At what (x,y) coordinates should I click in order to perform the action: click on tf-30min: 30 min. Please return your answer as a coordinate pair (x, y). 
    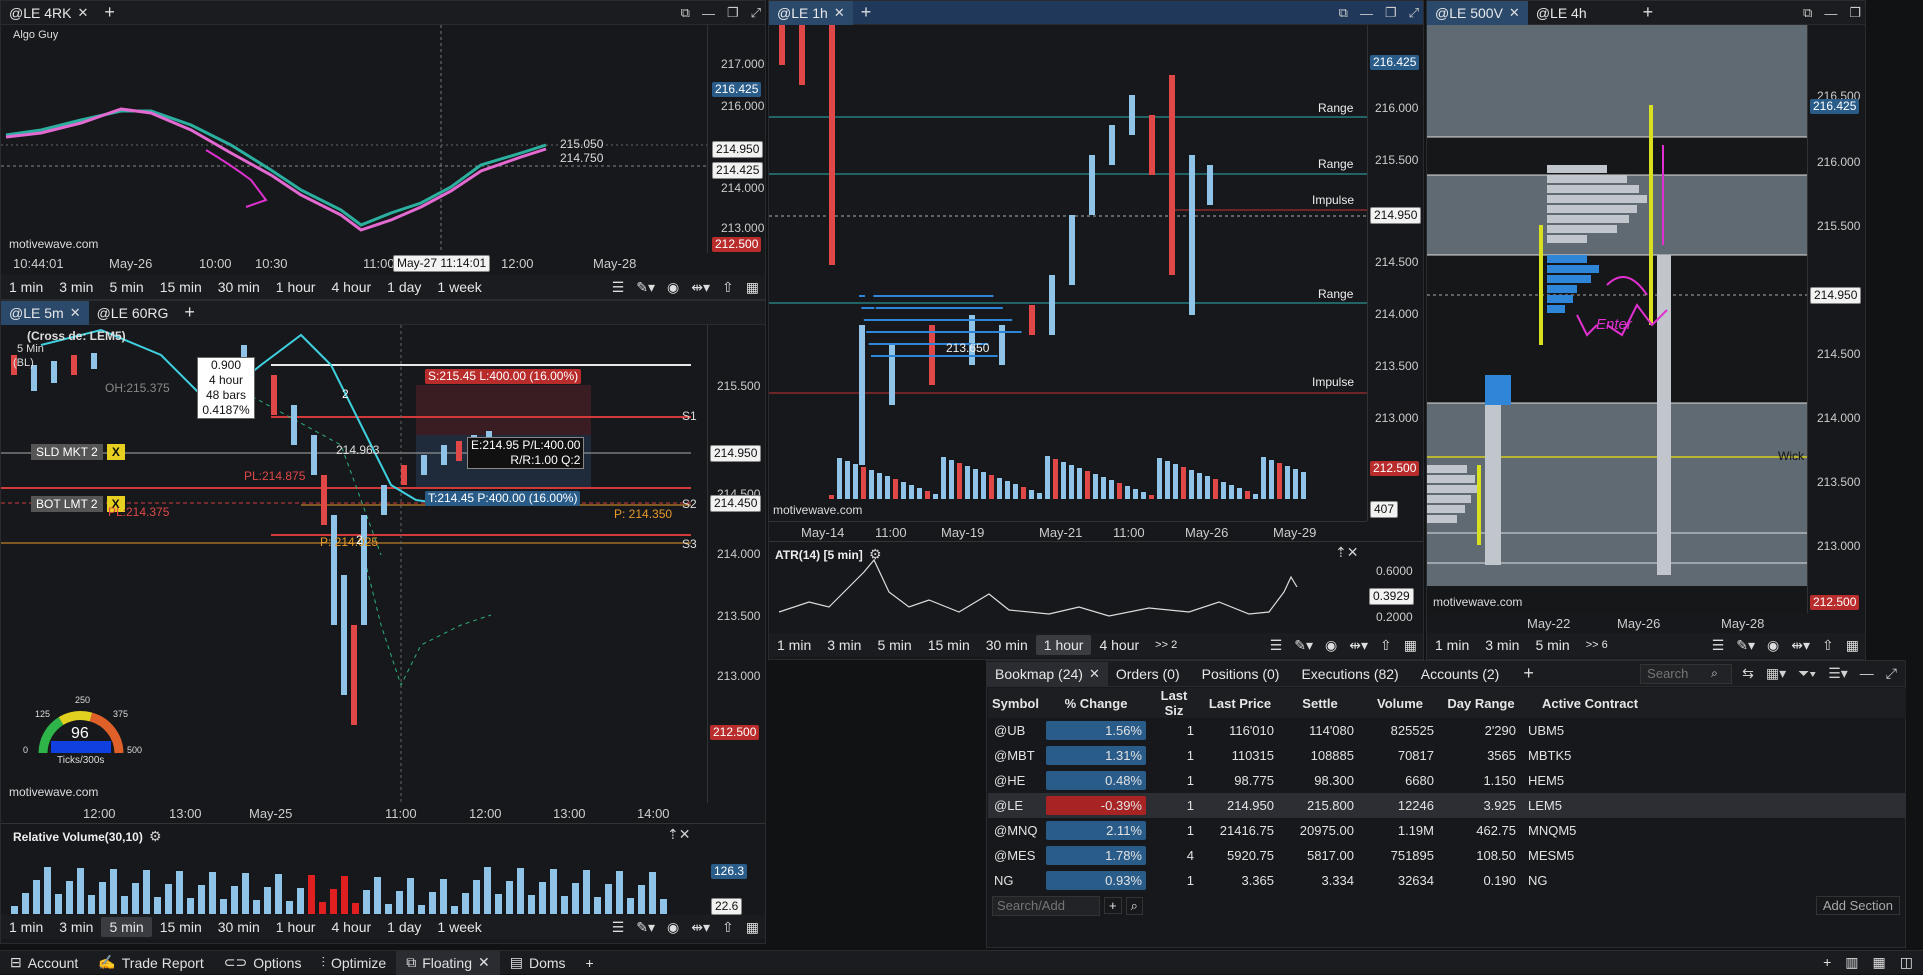
    Looking at the image, I should click on (239, 927).